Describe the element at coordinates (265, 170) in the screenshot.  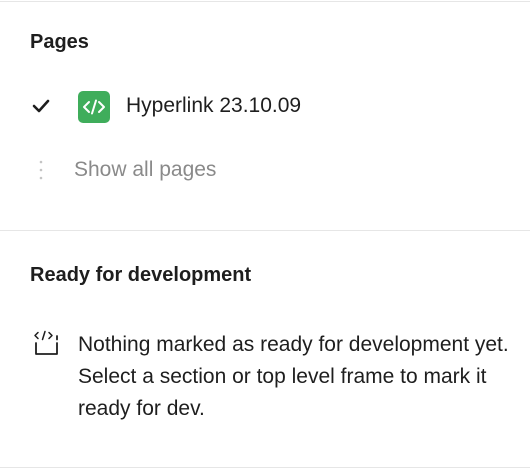
I see `show-all-pages-button: Show all pages` at that location.